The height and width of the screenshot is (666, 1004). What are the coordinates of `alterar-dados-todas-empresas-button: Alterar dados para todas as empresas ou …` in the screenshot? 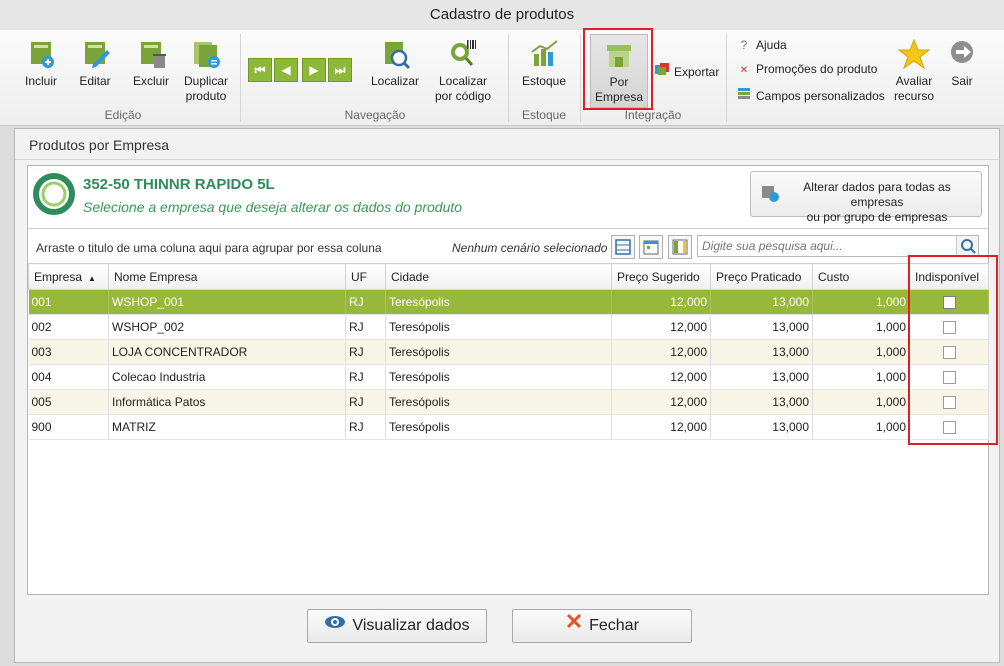 It's located at (866, 197).